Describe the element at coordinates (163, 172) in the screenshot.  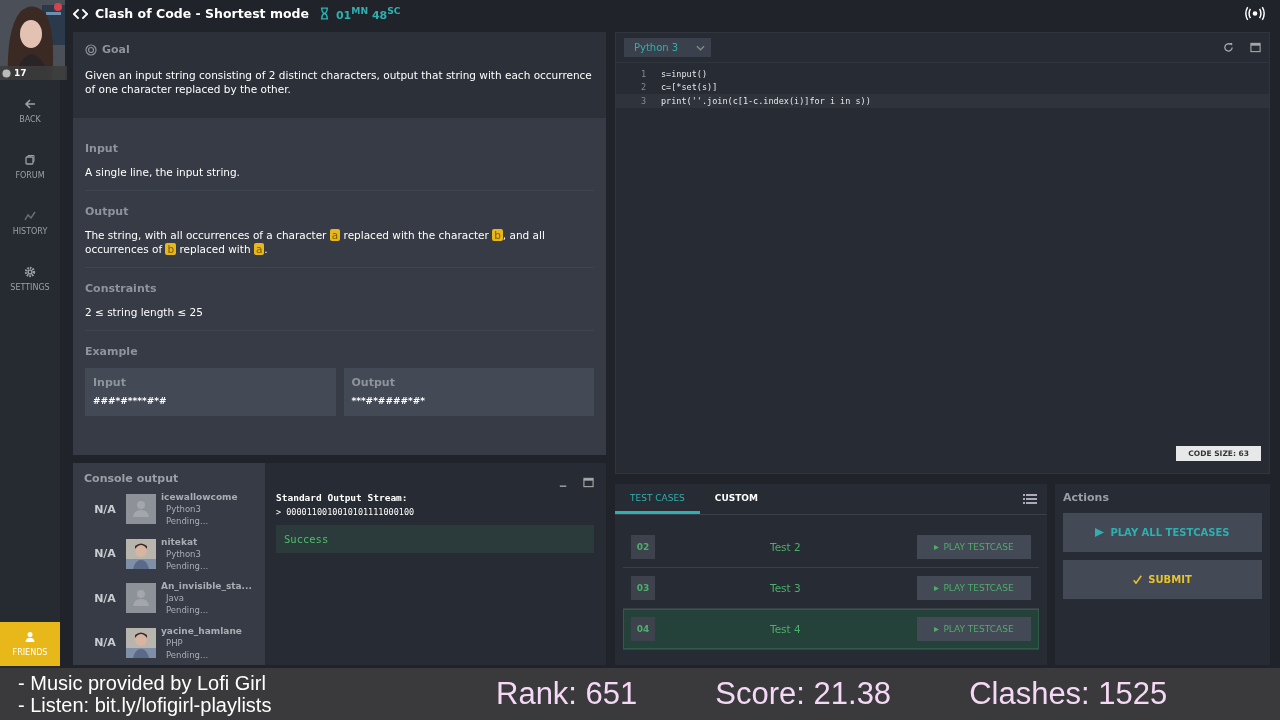
I see `section-text: A single line, the input string.` at that location.